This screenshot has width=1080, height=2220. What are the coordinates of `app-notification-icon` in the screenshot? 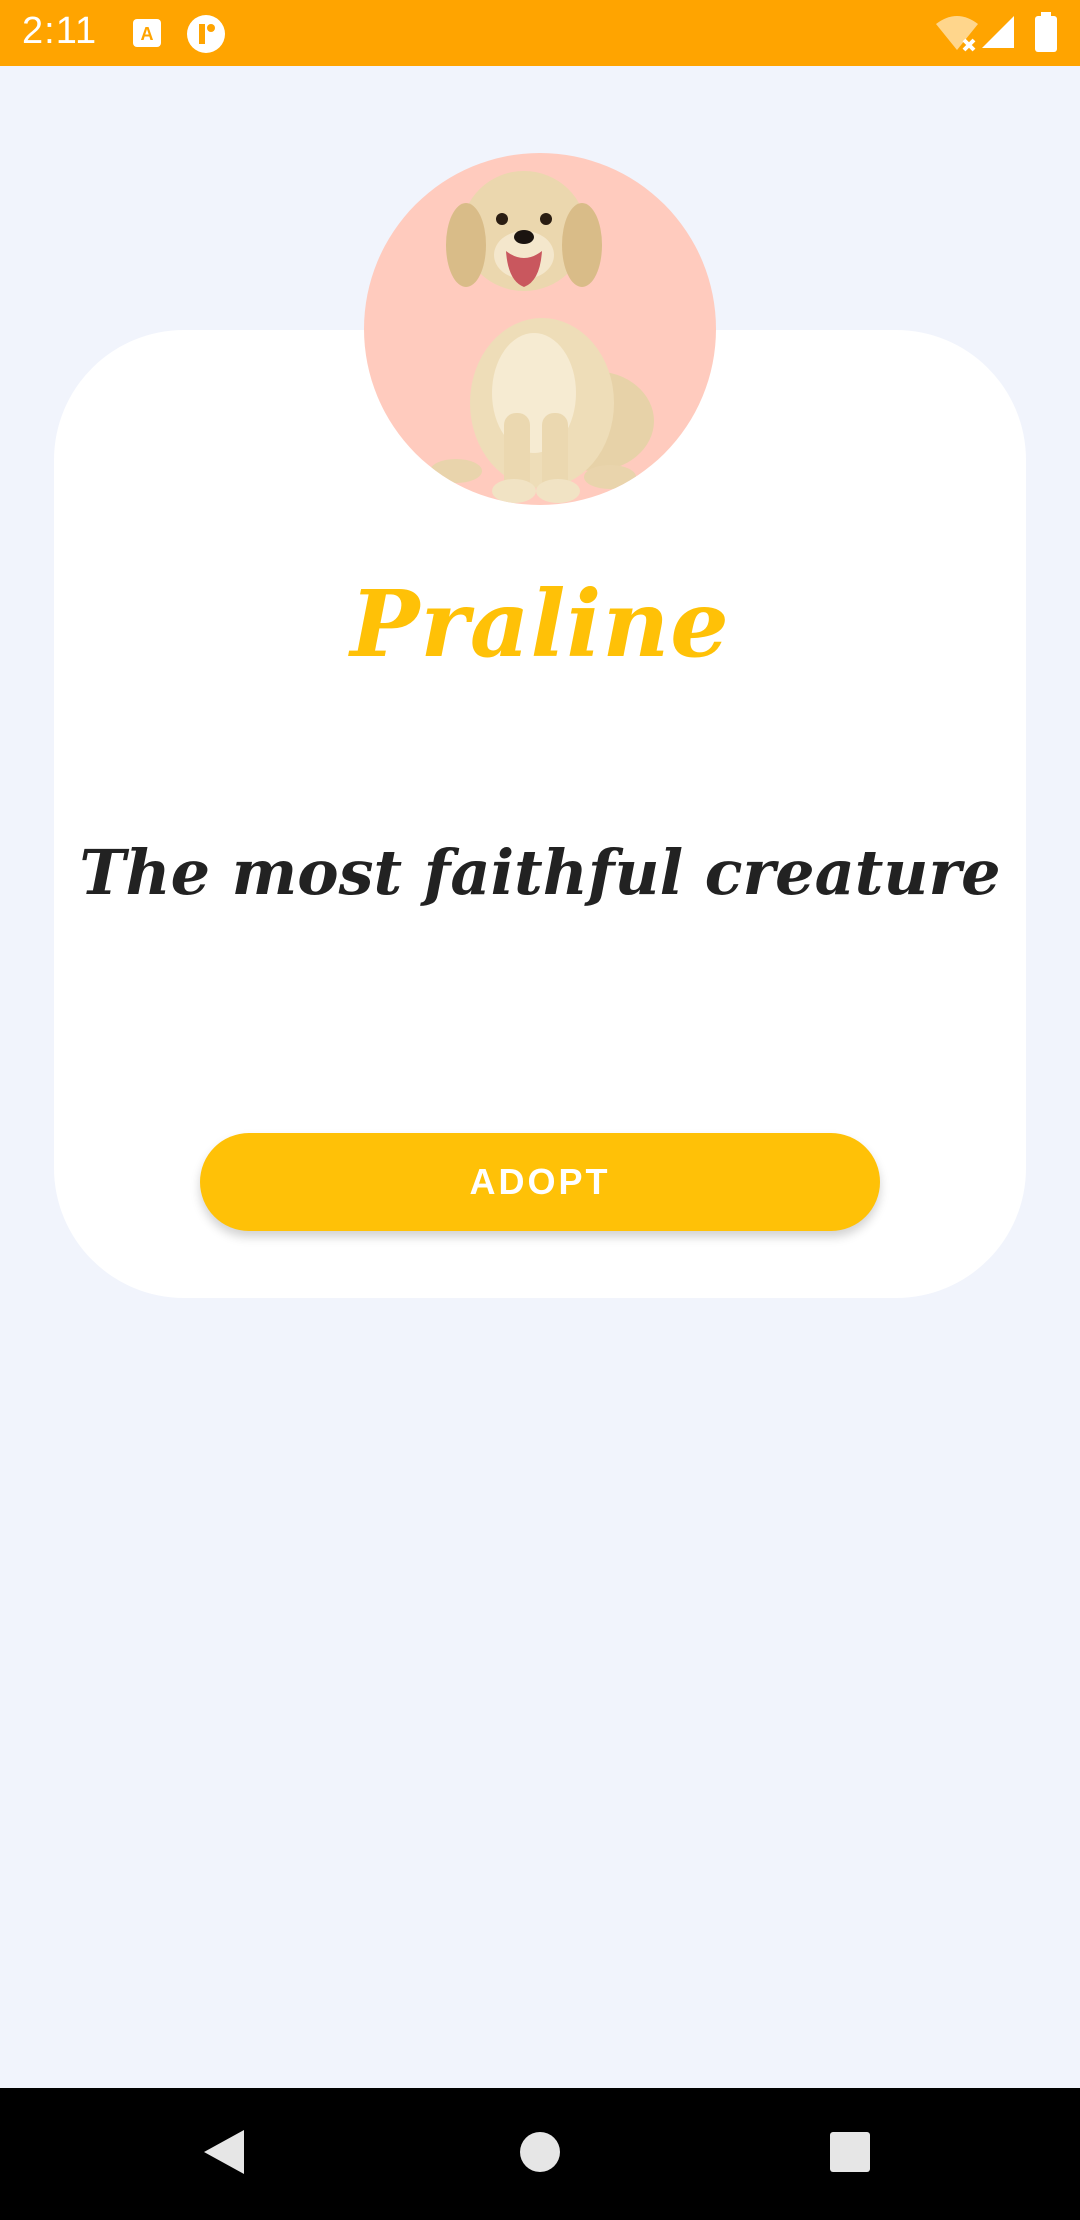 It's located at (206, 36).